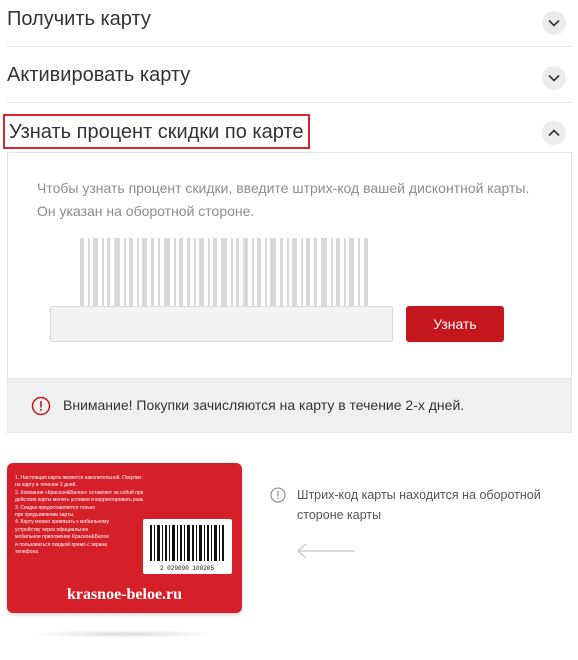 This screenshot has width=578, height=660. I want to click on chevron-up-icon, so click(554, 133).